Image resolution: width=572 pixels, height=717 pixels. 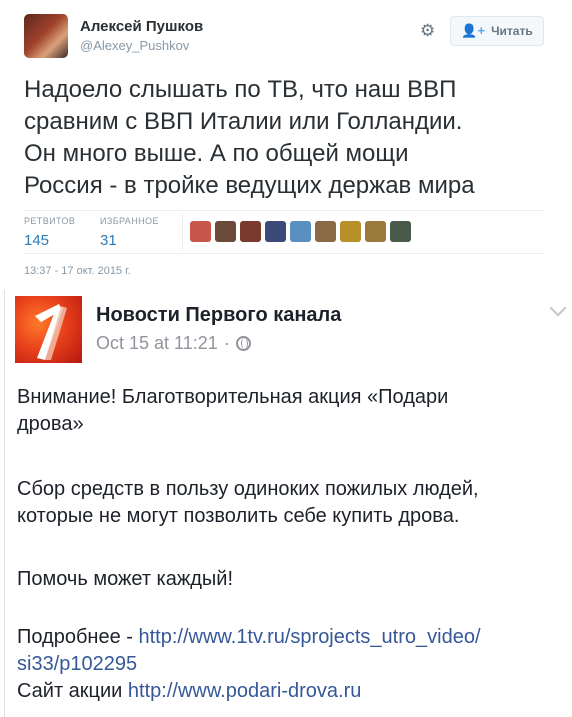 I want to click on site-link: http://www.podari-drova.ru, so click(x=244, y=691).